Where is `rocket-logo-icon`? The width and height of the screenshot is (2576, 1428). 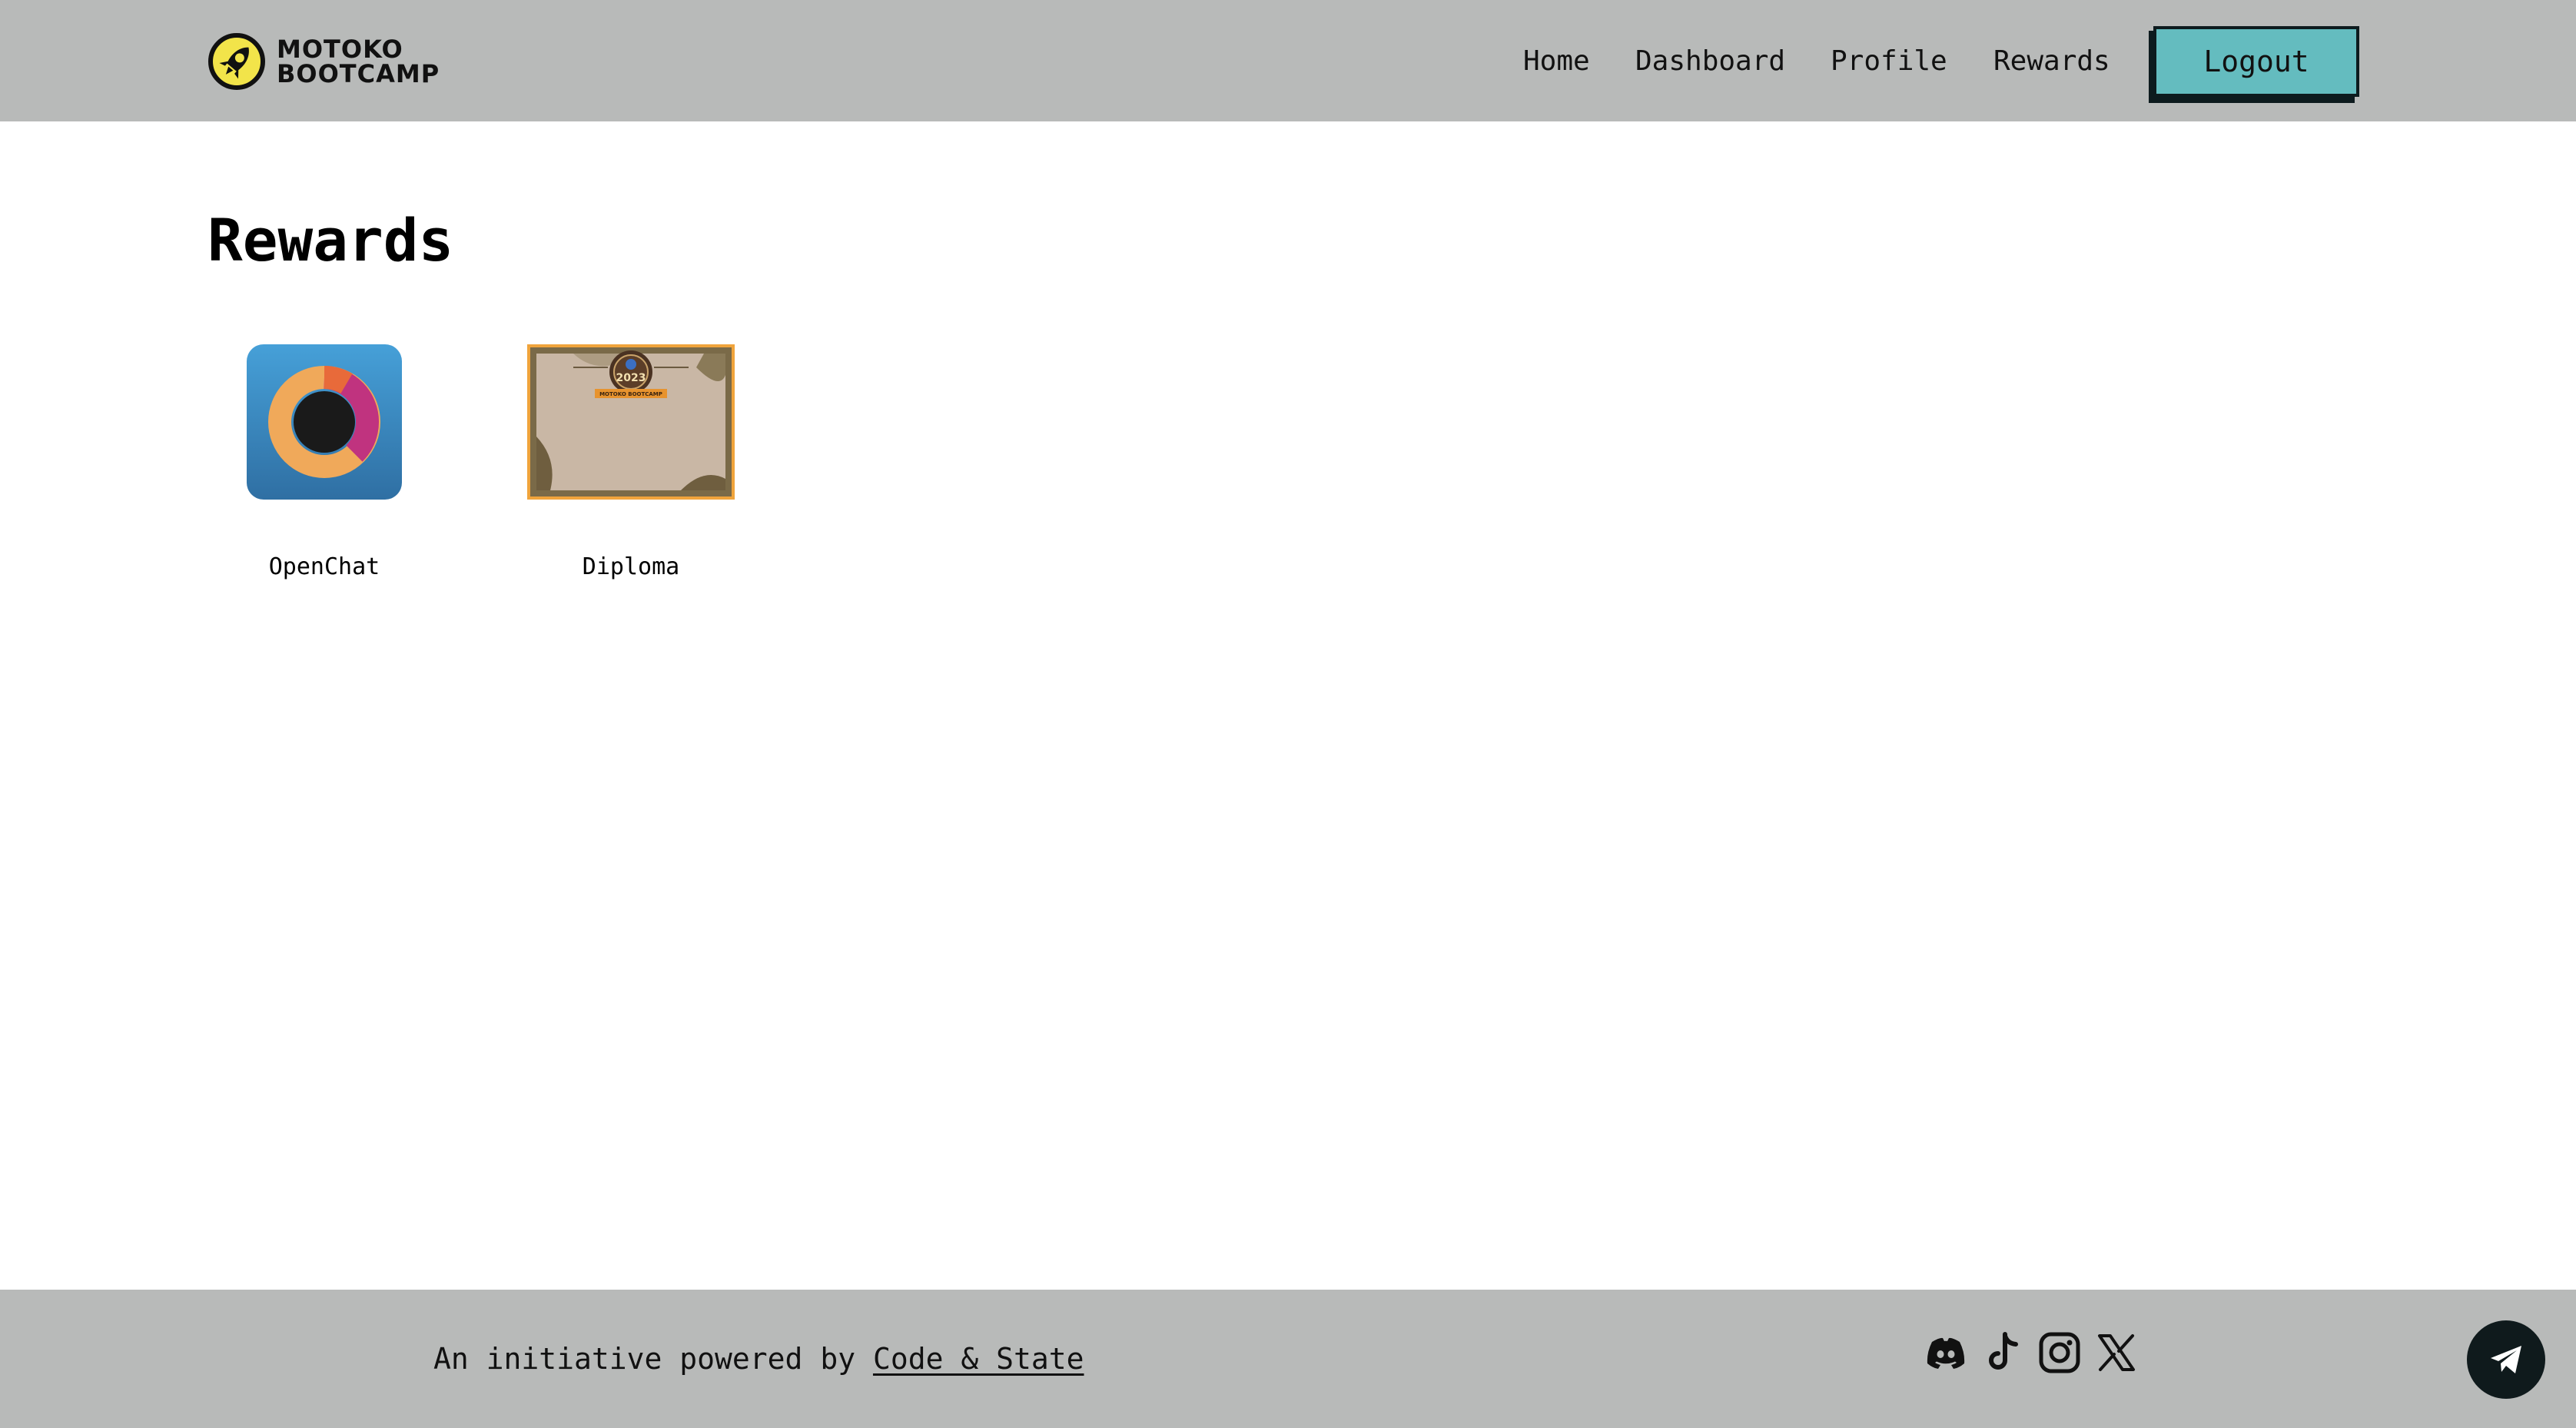 rocket-logo-icon is located at coordinates (237, 61).